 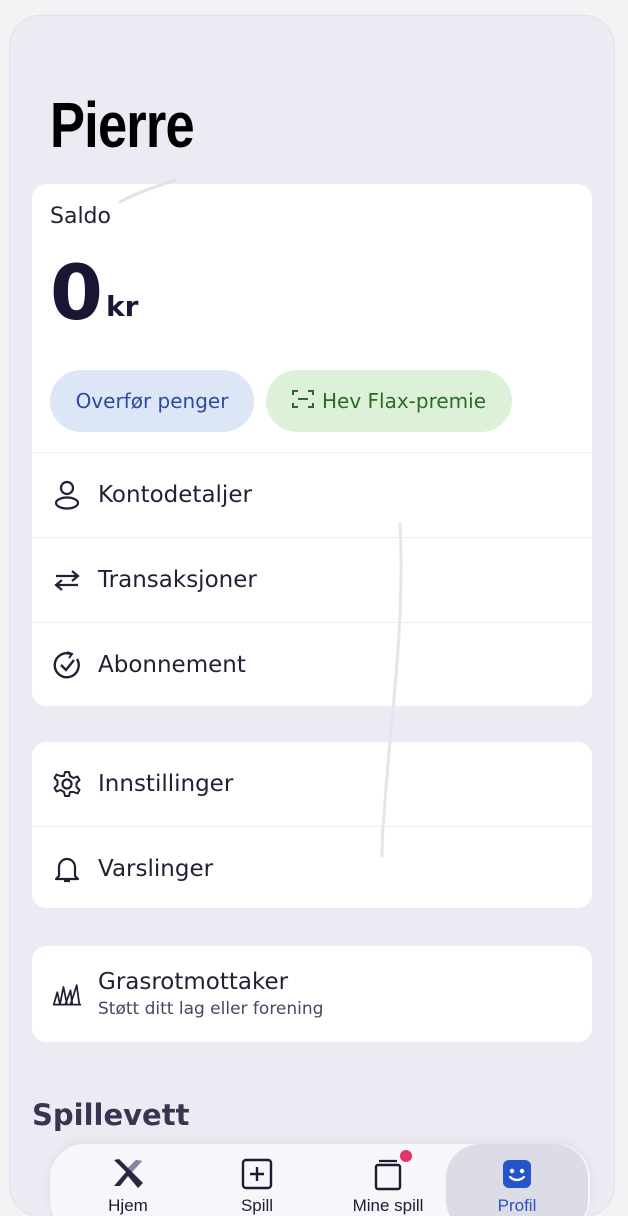 I want to click on menu-item-transaksjoner: Transaksjoner, so click(x=312, y=579).